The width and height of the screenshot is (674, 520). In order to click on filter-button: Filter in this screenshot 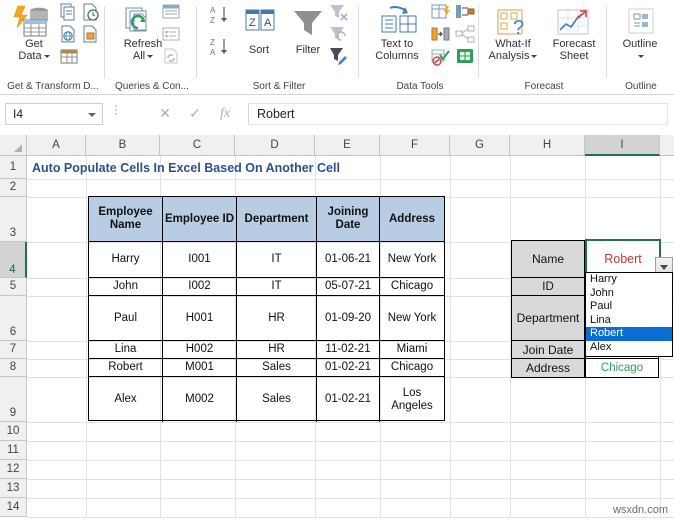, I will do `click(308, 50)`.